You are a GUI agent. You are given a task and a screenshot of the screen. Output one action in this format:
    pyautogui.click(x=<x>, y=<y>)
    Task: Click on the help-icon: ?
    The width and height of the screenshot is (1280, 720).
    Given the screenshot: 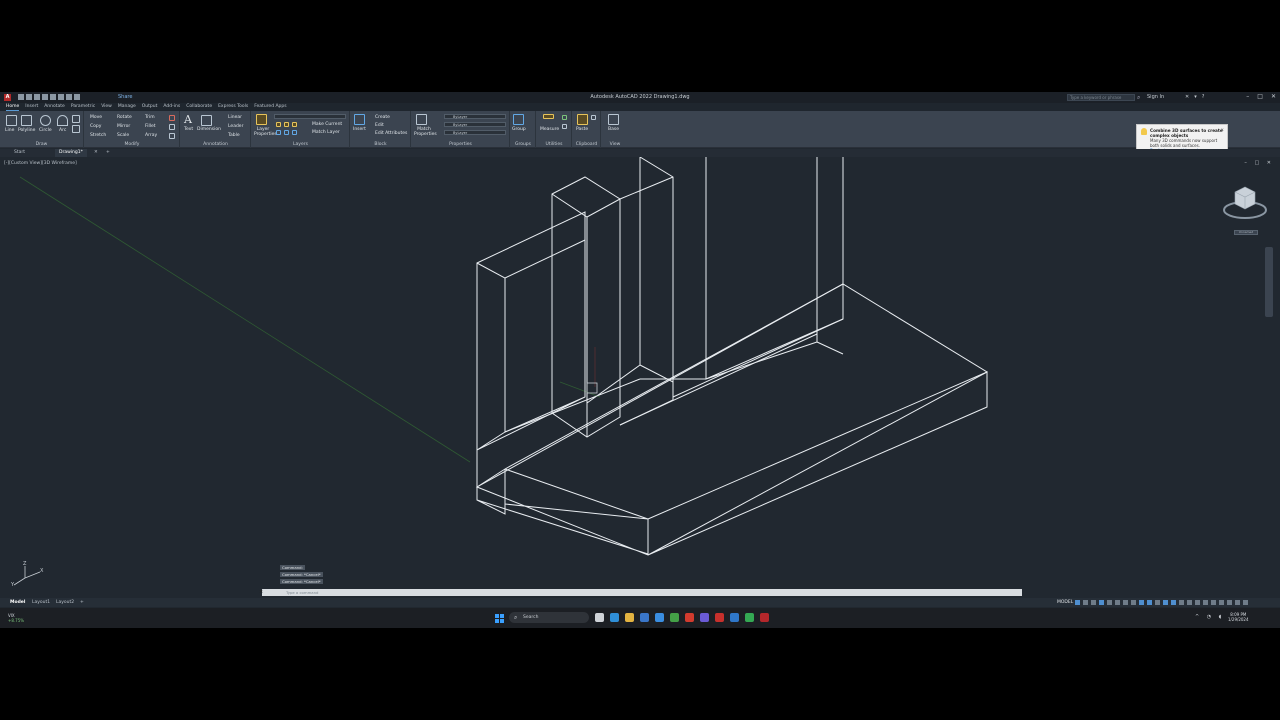 What is the action you would take?
    pyautogui.click(x=1203, y=97)
    